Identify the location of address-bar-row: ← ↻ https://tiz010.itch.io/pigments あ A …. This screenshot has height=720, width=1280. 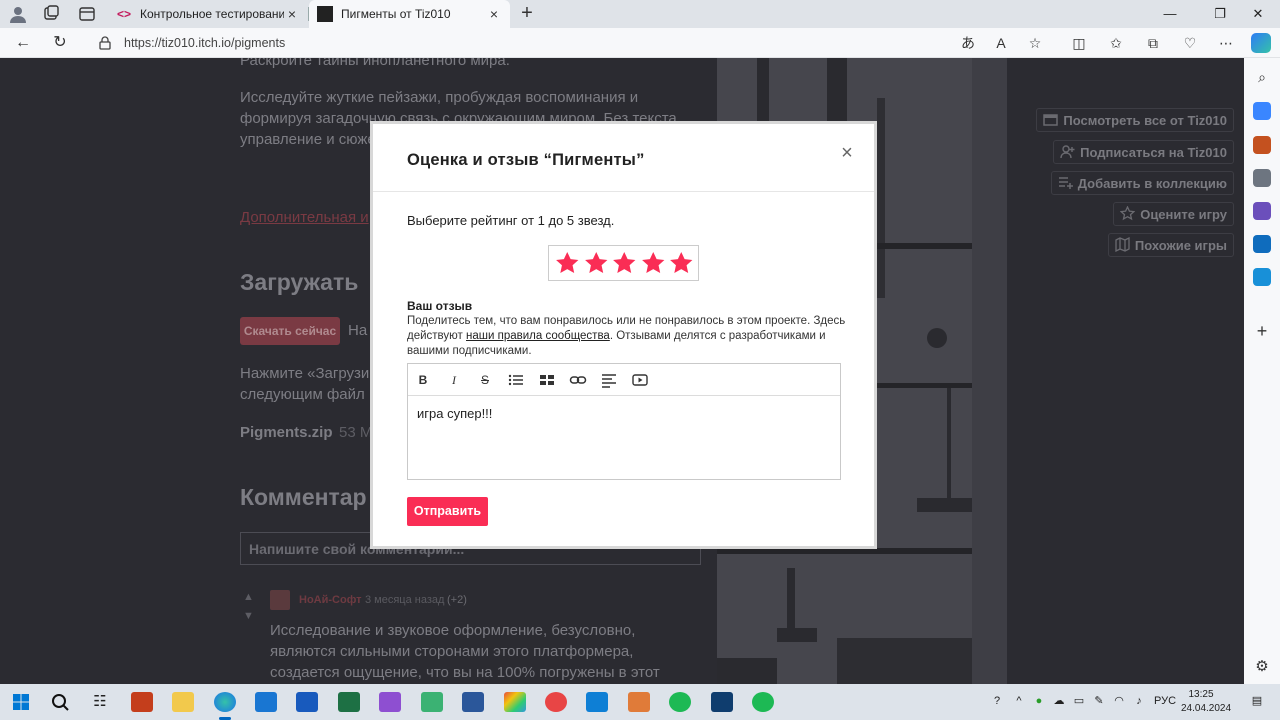
(640, 43).